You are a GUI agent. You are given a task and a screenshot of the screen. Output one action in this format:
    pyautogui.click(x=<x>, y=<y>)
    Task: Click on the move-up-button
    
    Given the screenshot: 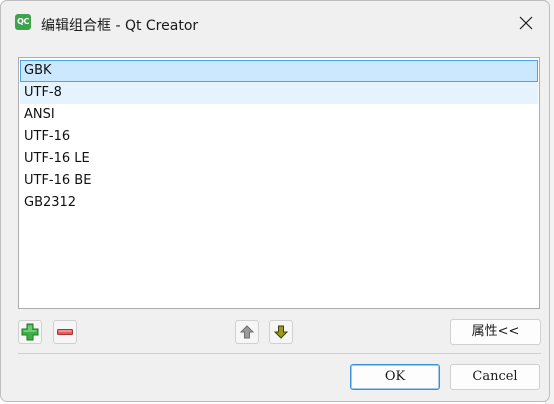 What is the action you would take?
    pyautogui.click(x=247, y=332)
    